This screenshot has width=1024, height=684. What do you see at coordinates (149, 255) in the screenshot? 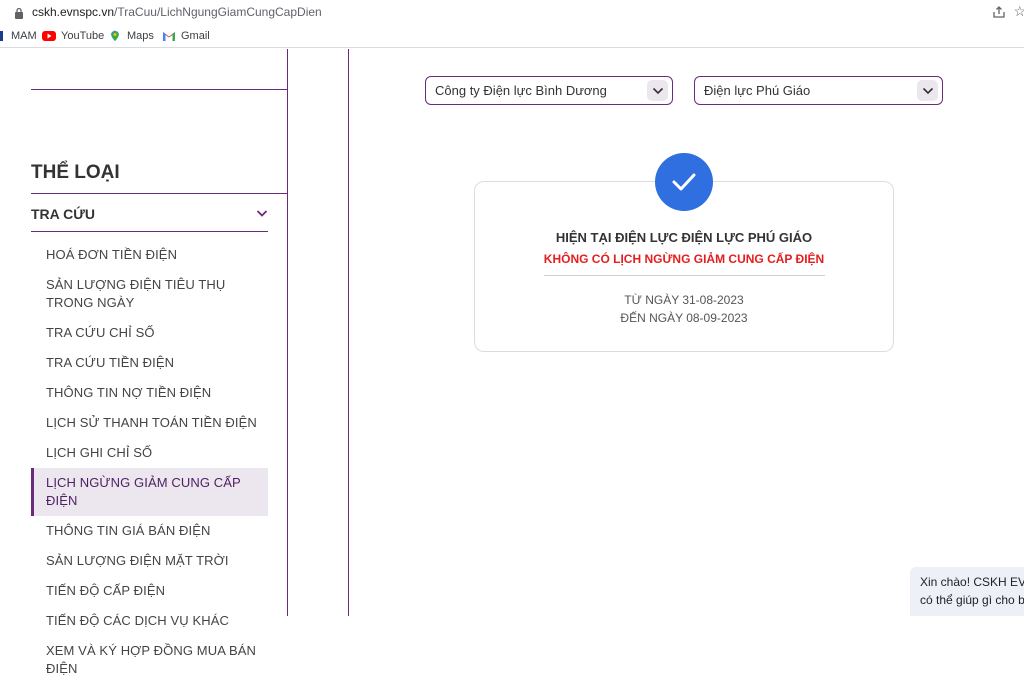
I see `sidebar-item-hoa-don: HOÁ ĐƠN TIỀN ĐIỆN` at bounding box center [149, 255].